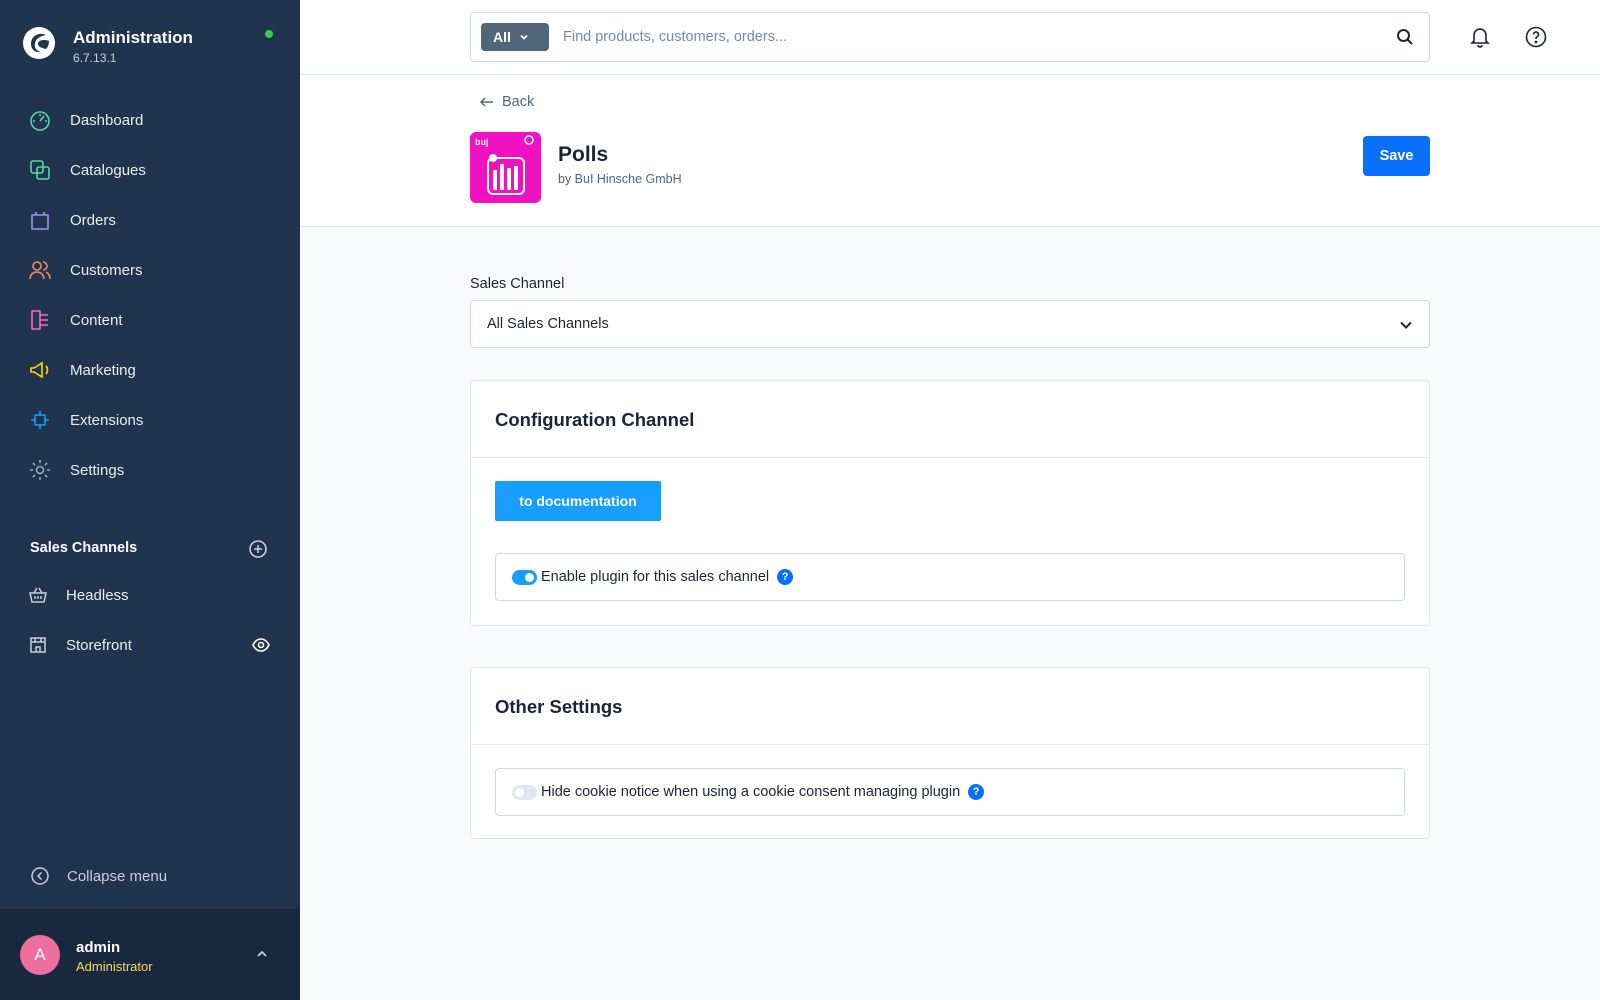 This screenshot has height=1000, width=1600. Describe the element at coordinates (150, 420) in the screenshot. I see `nav-item-extensions: Extensions` at that location.